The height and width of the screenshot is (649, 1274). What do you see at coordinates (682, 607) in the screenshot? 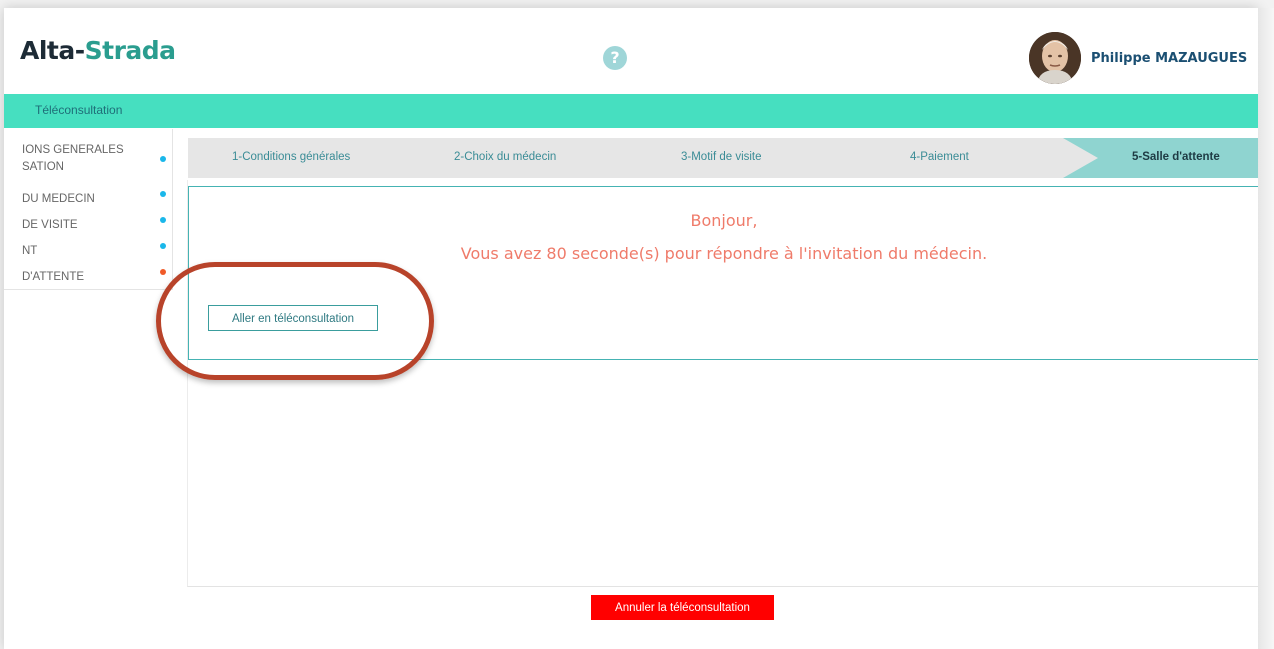
I see `cancel-teleconsultation-button: Annuler la téléconsultation` at bounding box center [682, 607].